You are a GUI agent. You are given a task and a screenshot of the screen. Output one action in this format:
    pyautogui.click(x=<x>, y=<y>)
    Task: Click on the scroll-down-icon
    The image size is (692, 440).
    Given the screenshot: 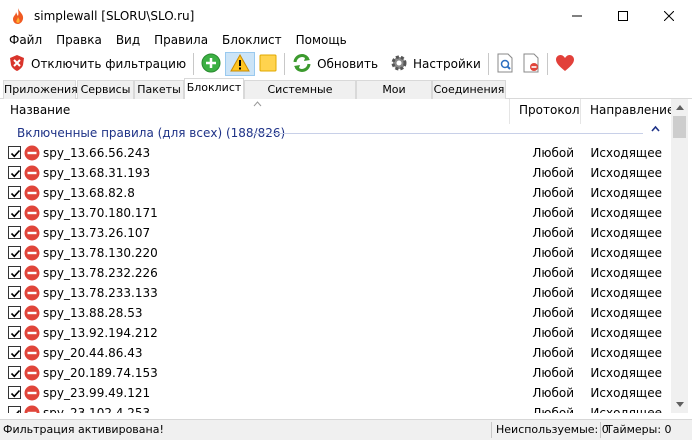 What is the action you would take?
    pyautogui.click(x=679, y=404)
    